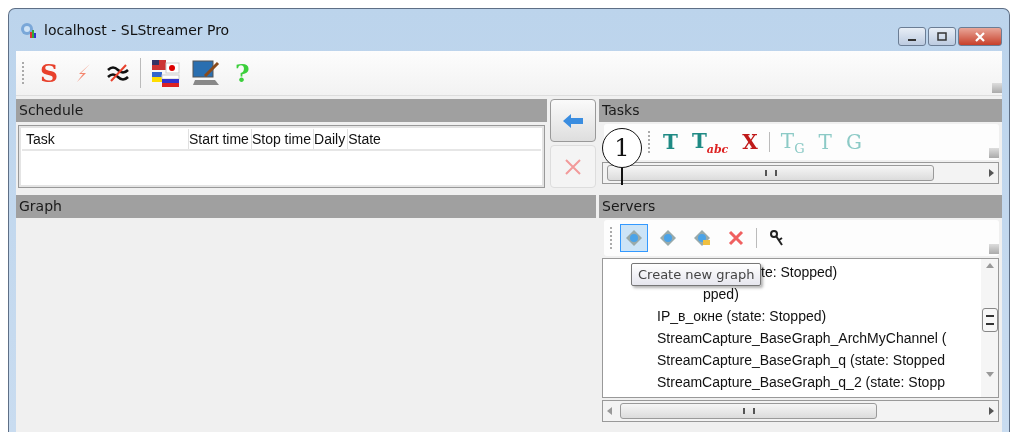 The image size is (1018, 432). What do you see at coordinates (777, 238) in the screenshot?
I see `key-icon` at bounding box center [777, 238].